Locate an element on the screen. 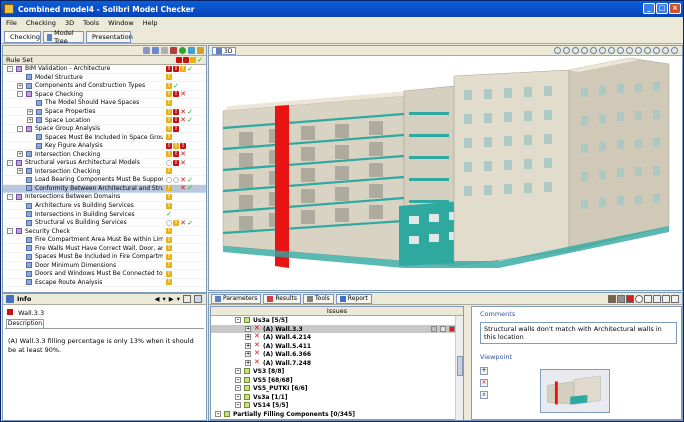  menu-tools: Tools is located at coordinates (91, 23).